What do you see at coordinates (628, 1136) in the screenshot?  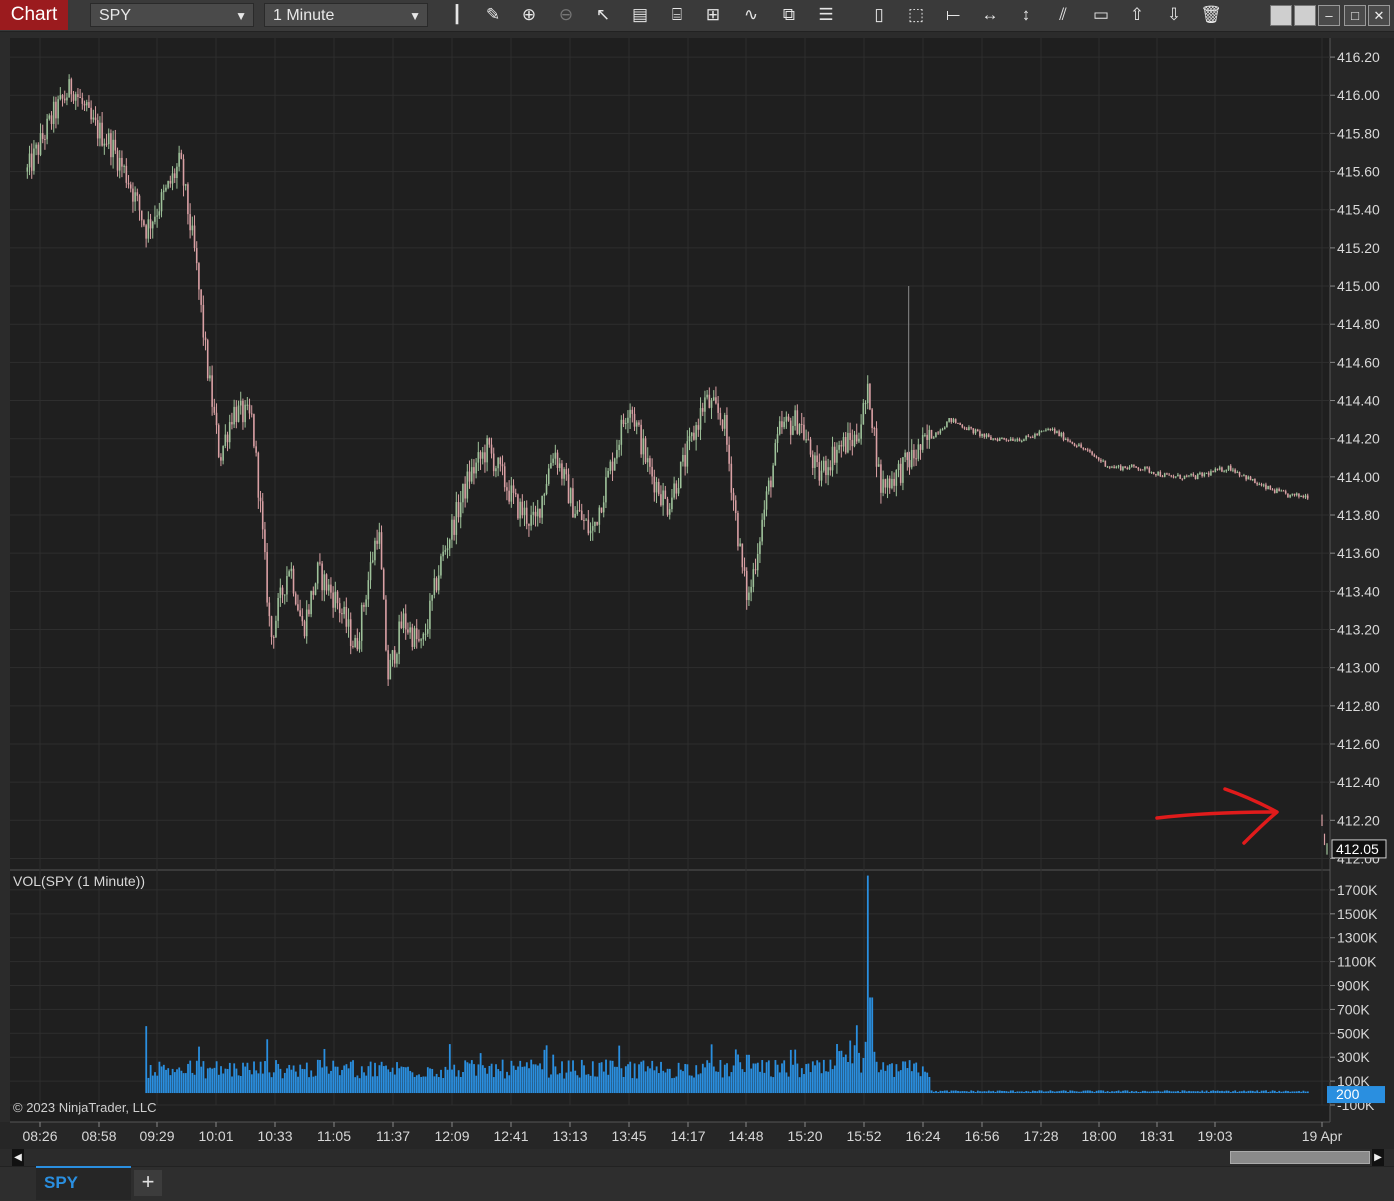 I see `time-axis-label: 13:45` at bounding box center [628, 1136].